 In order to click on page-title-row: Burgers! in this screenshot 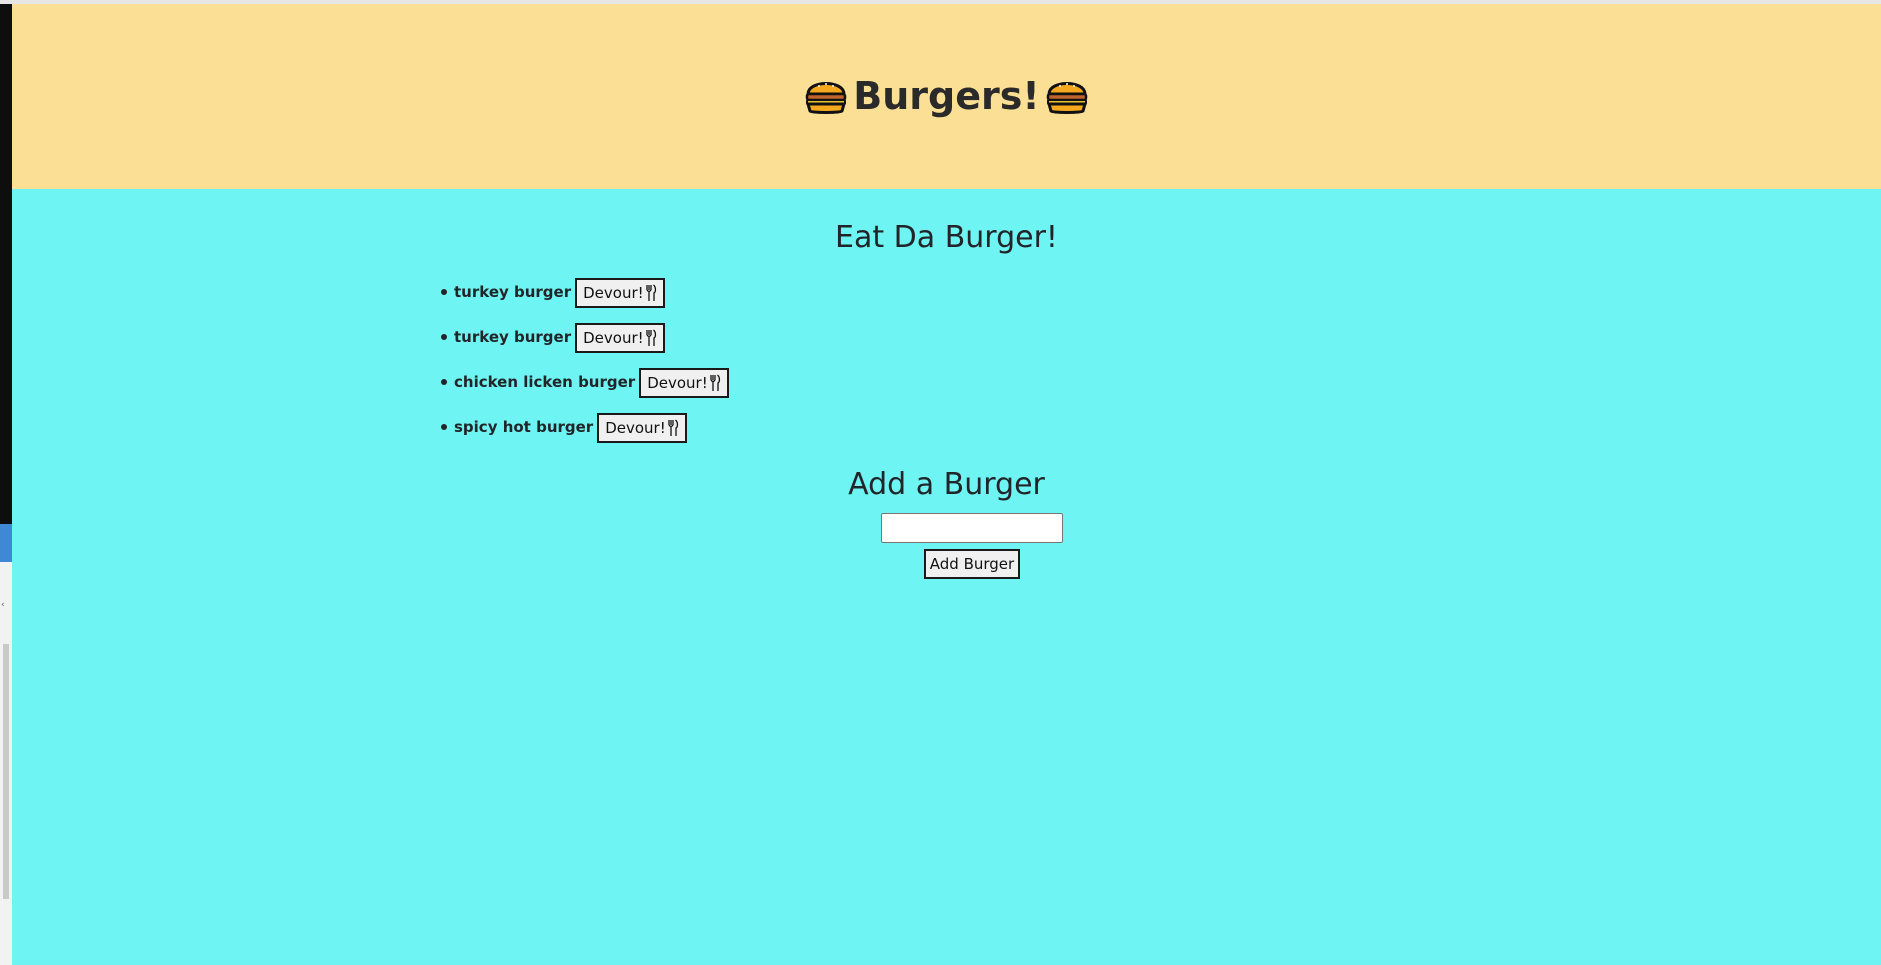, I will do `click(946, 96)`.